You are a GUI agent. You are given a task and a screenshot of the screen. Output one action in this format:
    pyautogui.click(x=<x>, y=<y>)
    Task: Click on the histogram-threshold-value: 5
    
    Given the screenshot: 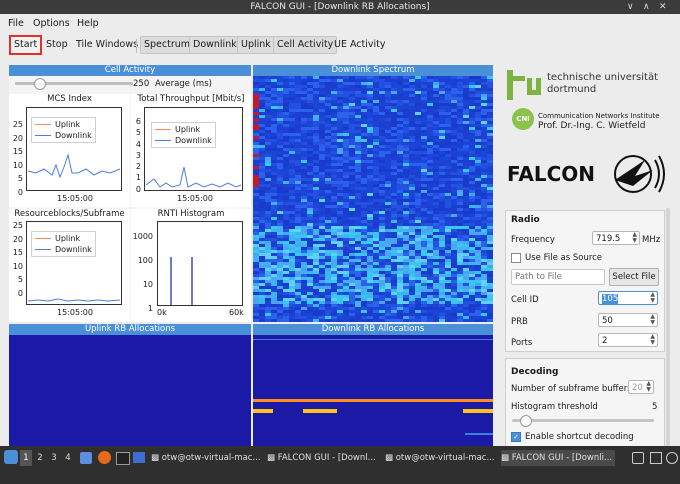 What is the action you would take?
    pyautogui.click(x=655, y=407)
    